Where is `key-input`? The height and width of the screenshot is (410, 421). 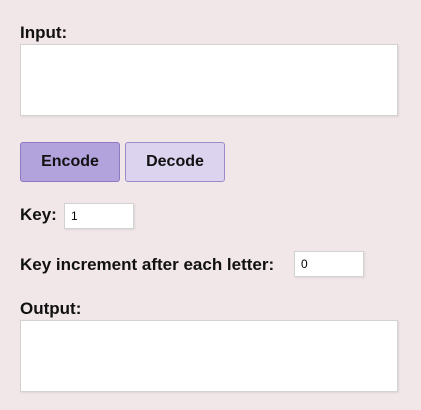 key-input is located at coordinates (99, 216).